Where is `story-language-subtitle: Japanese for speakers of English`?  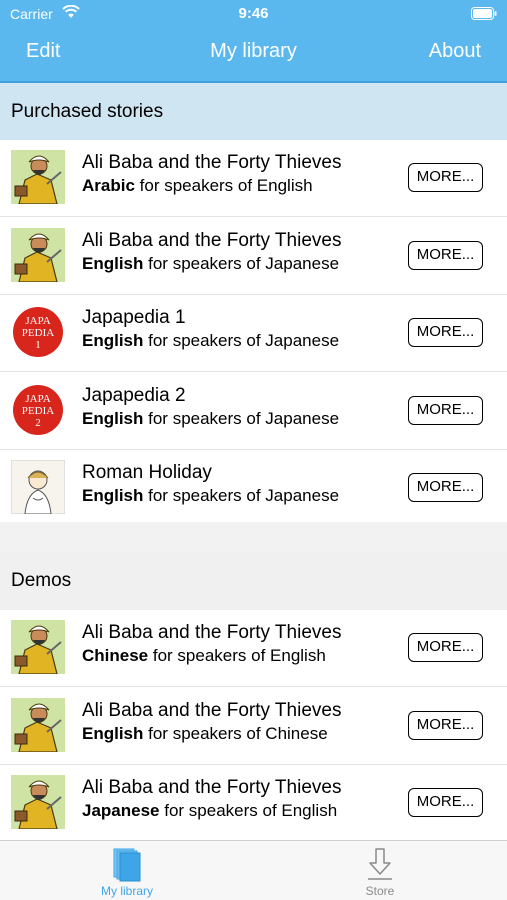
story-language-subtitle: Japanese for speakers of English is located at coordinates (209, 811).